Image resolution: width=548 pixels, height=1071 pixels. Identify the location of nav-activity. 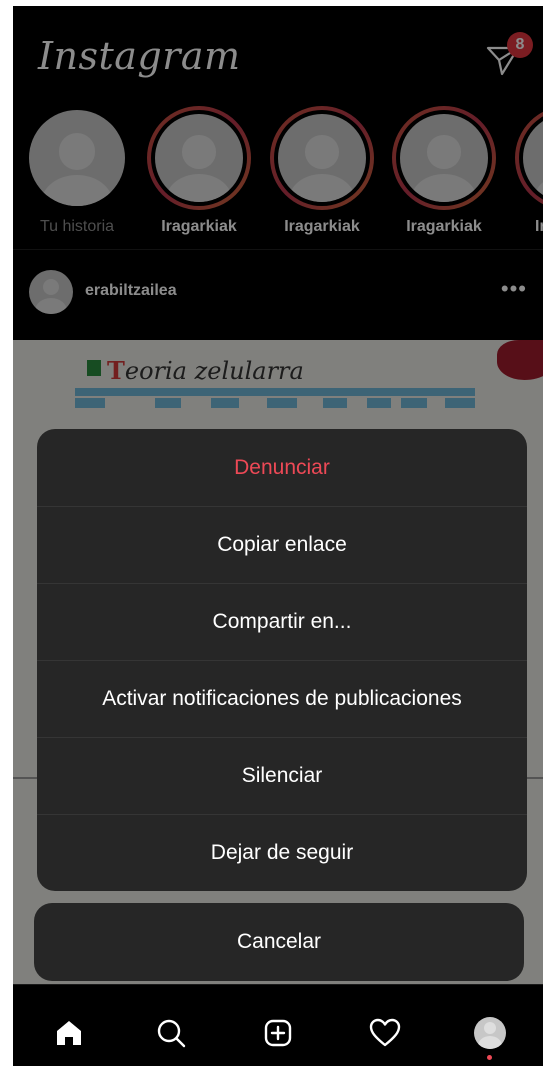
(385, 1033).